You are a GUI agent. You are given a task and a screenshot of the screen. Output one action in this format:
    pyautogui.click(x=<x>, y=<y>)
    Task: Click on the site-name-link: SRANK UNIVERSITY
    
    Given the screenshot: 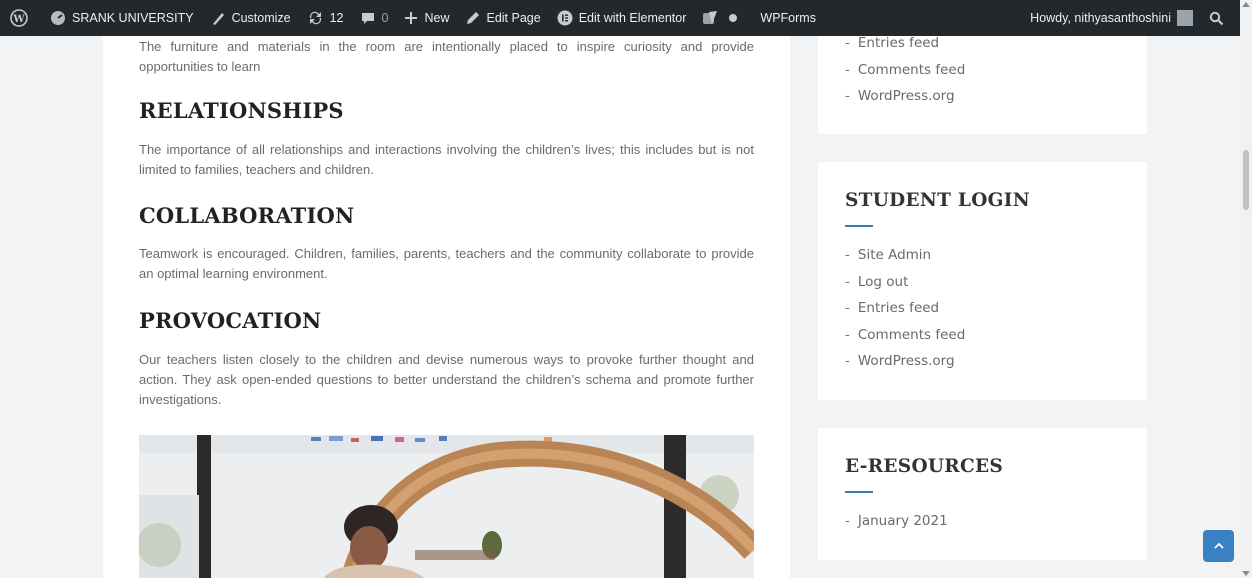 What is the action you would take?
    pyautogui.click(x=122, y=18)
    